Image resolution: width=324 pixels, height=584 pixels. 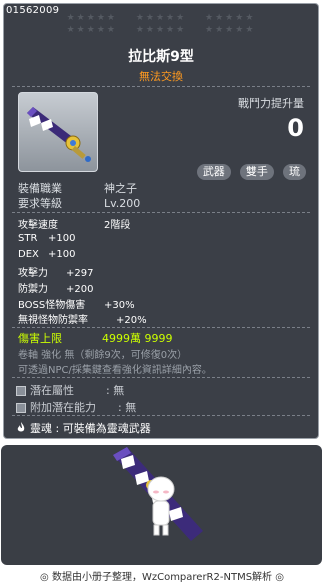 I want to click on star-force: ★★★★★ ★★★★★ ★★★★★ ★★★★★ ★★★★★ ★★★★★, so click(x=161, y=24).